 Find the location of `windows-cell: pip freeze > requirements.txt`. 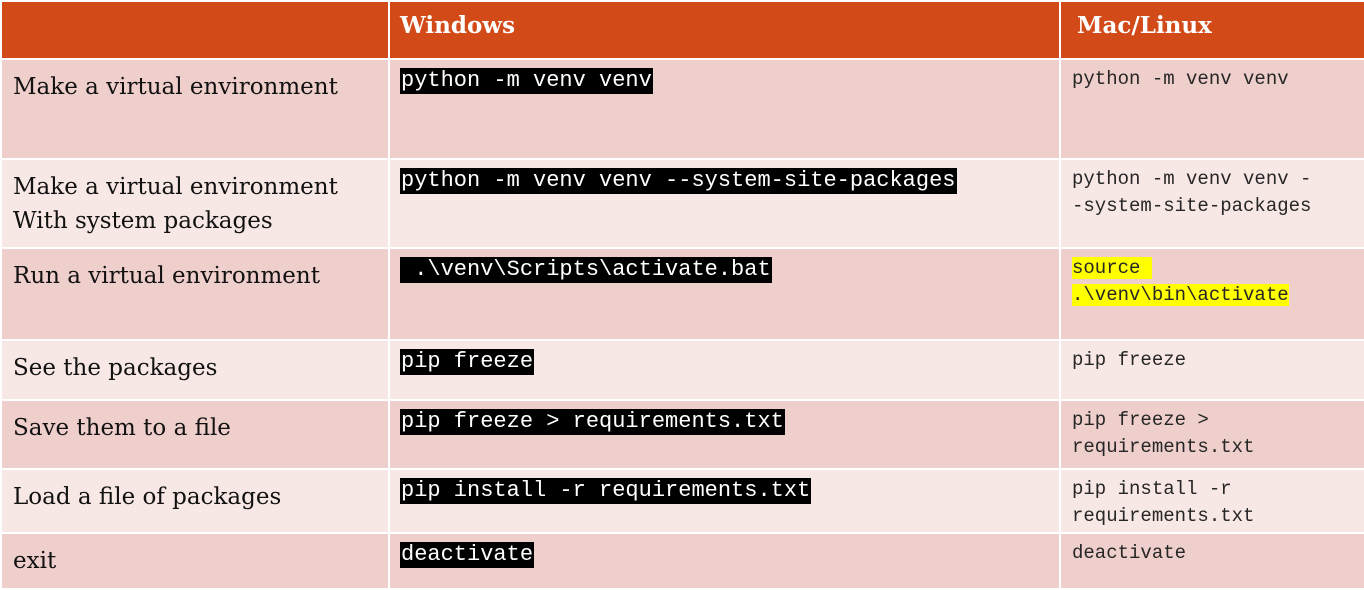

windows-cell: pip freeze > requirements.txt is located at coordinates (724, 434).